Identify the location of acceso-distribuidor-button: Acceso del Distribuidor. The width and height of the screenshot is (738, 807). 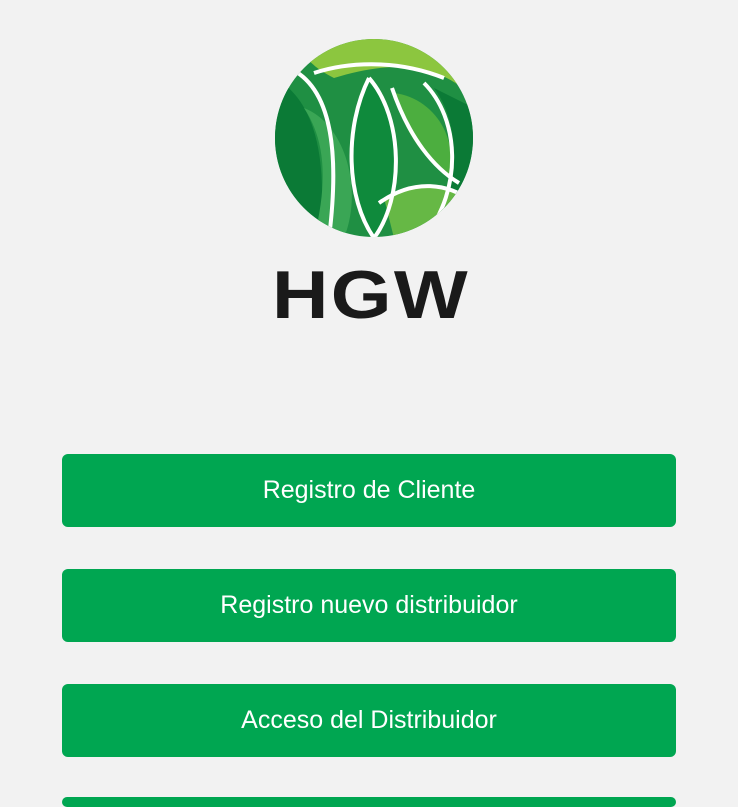
(369, 720).